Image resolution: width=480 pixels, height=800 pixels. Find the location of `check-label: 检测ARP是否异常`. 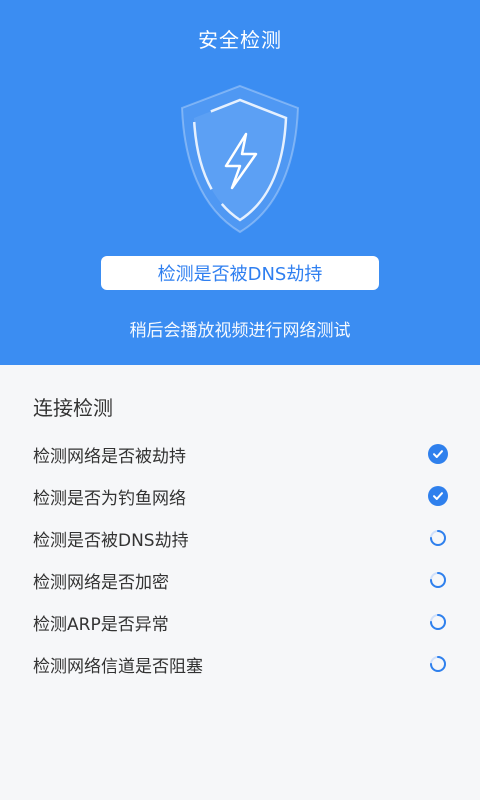

check-label: 检测ARP是否异常 is located at coordinates (101, 625).